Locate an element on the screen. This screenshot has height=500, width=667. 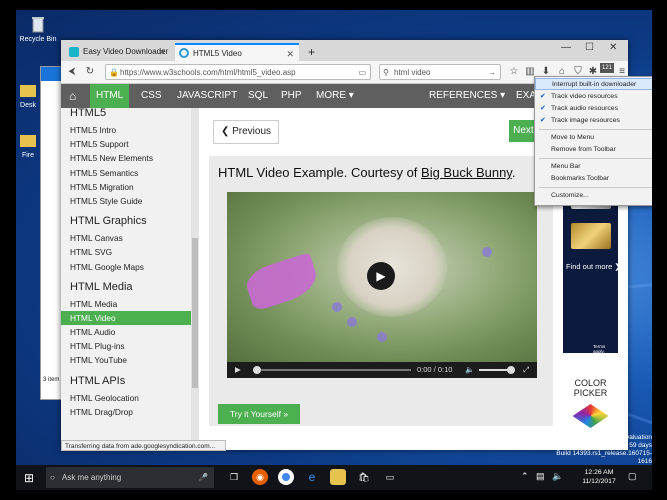
network-icon: ▤ is located at coordinates (540, 476).